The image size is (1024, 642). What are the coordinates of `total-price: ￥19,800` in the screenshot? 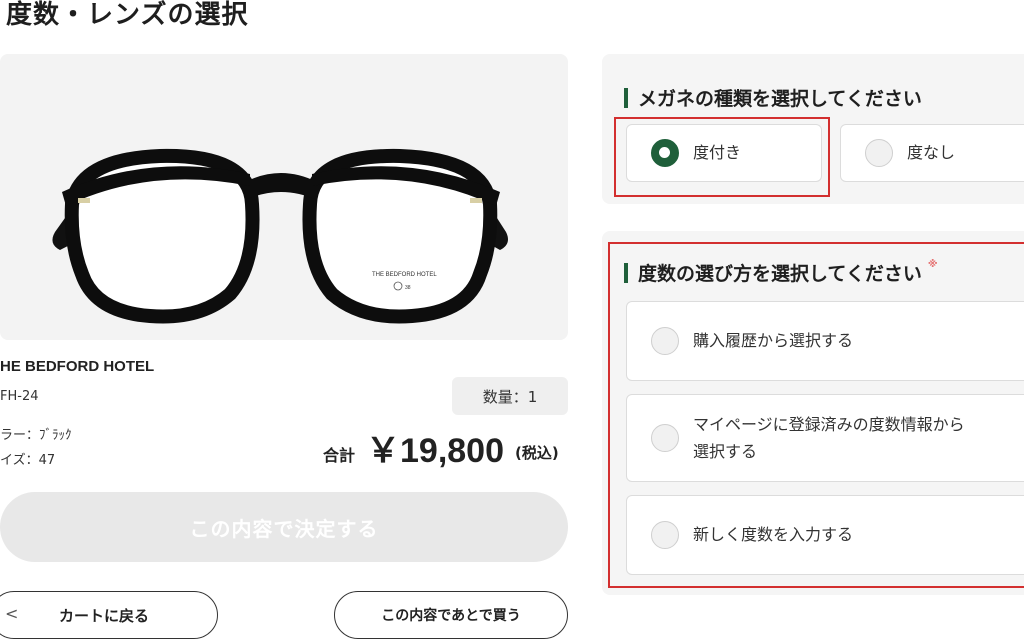 It's located at (435, 451).